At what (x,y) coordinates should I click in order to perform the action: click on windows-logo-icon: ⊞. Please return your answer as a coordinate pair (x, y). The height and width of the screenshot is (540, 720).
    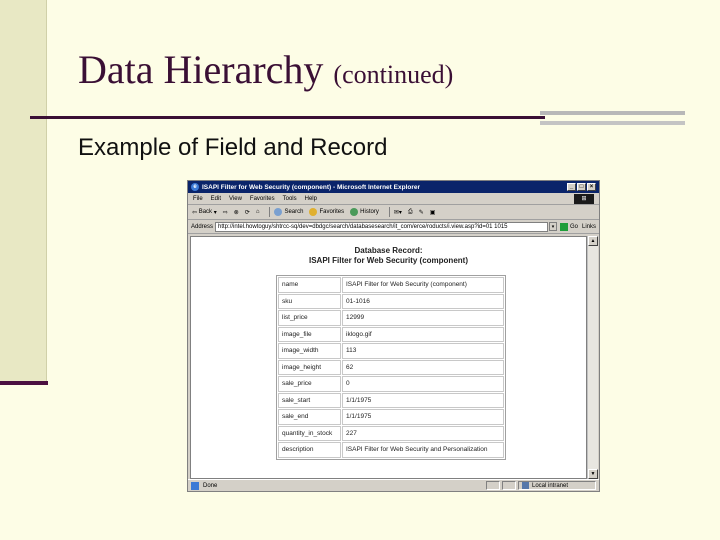
    Looking at the image, I should click on (584, 198).